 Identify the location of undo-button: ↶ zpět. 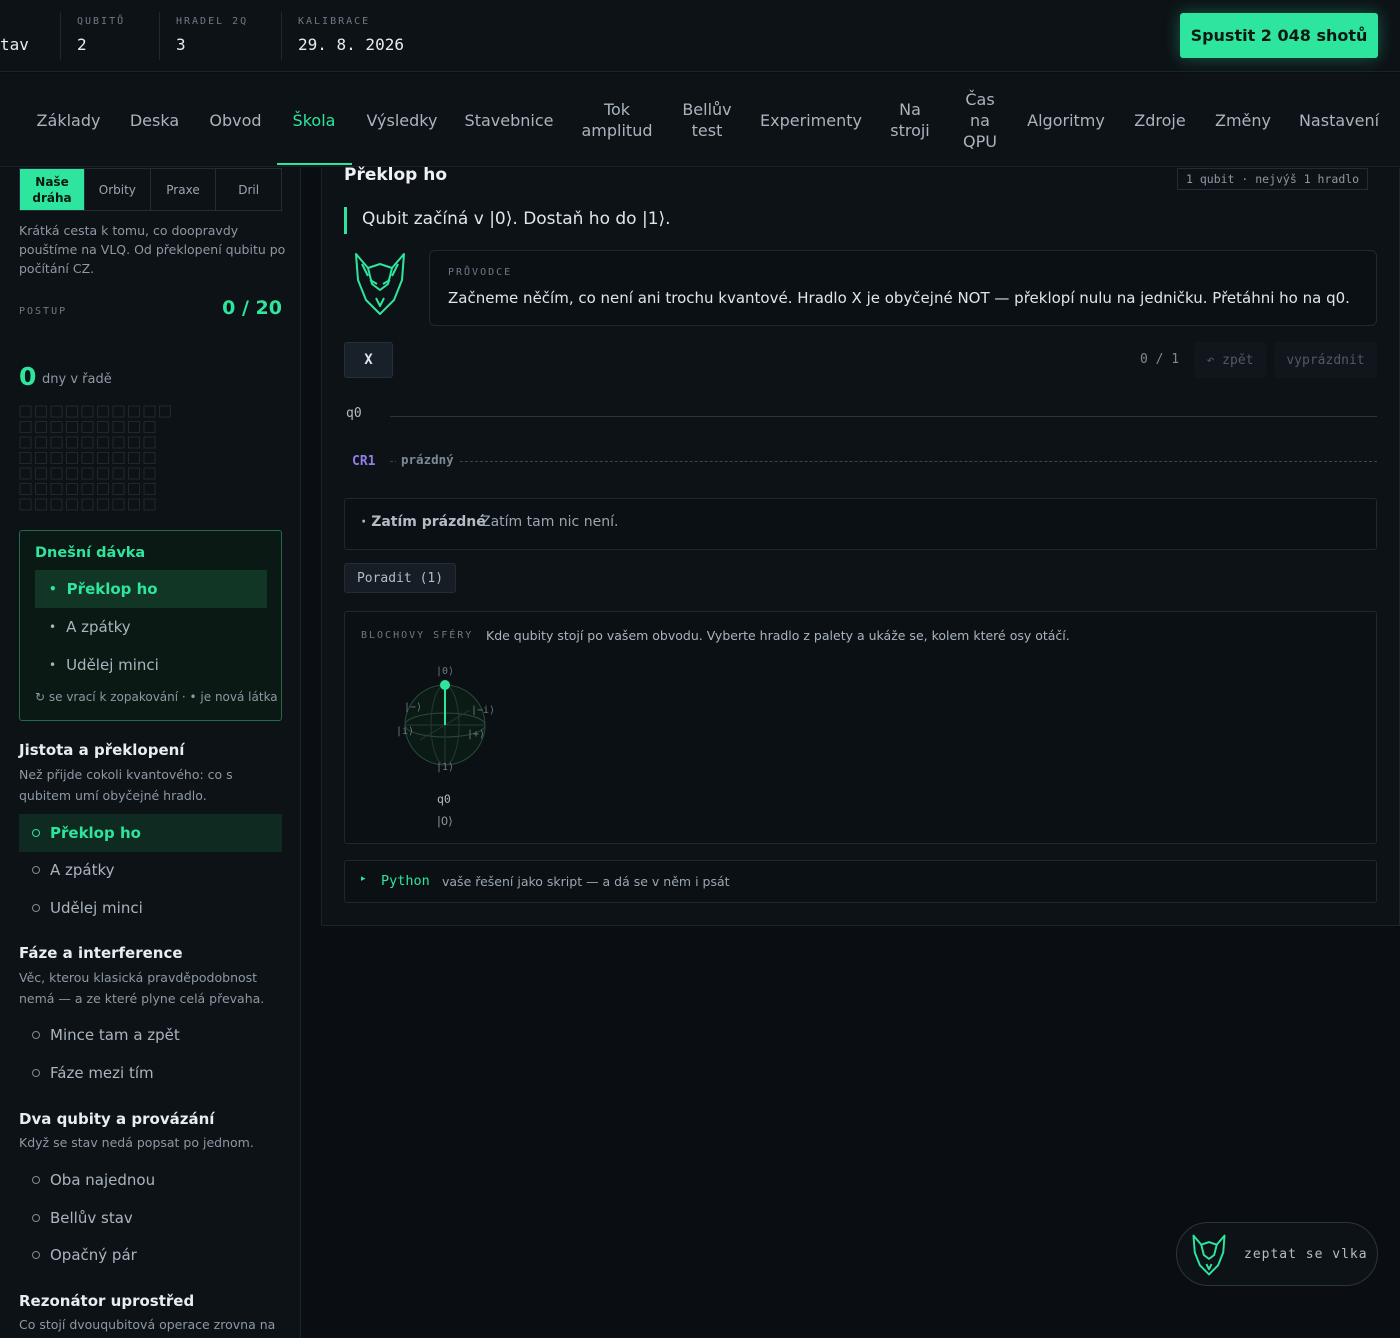
(1230, 360).